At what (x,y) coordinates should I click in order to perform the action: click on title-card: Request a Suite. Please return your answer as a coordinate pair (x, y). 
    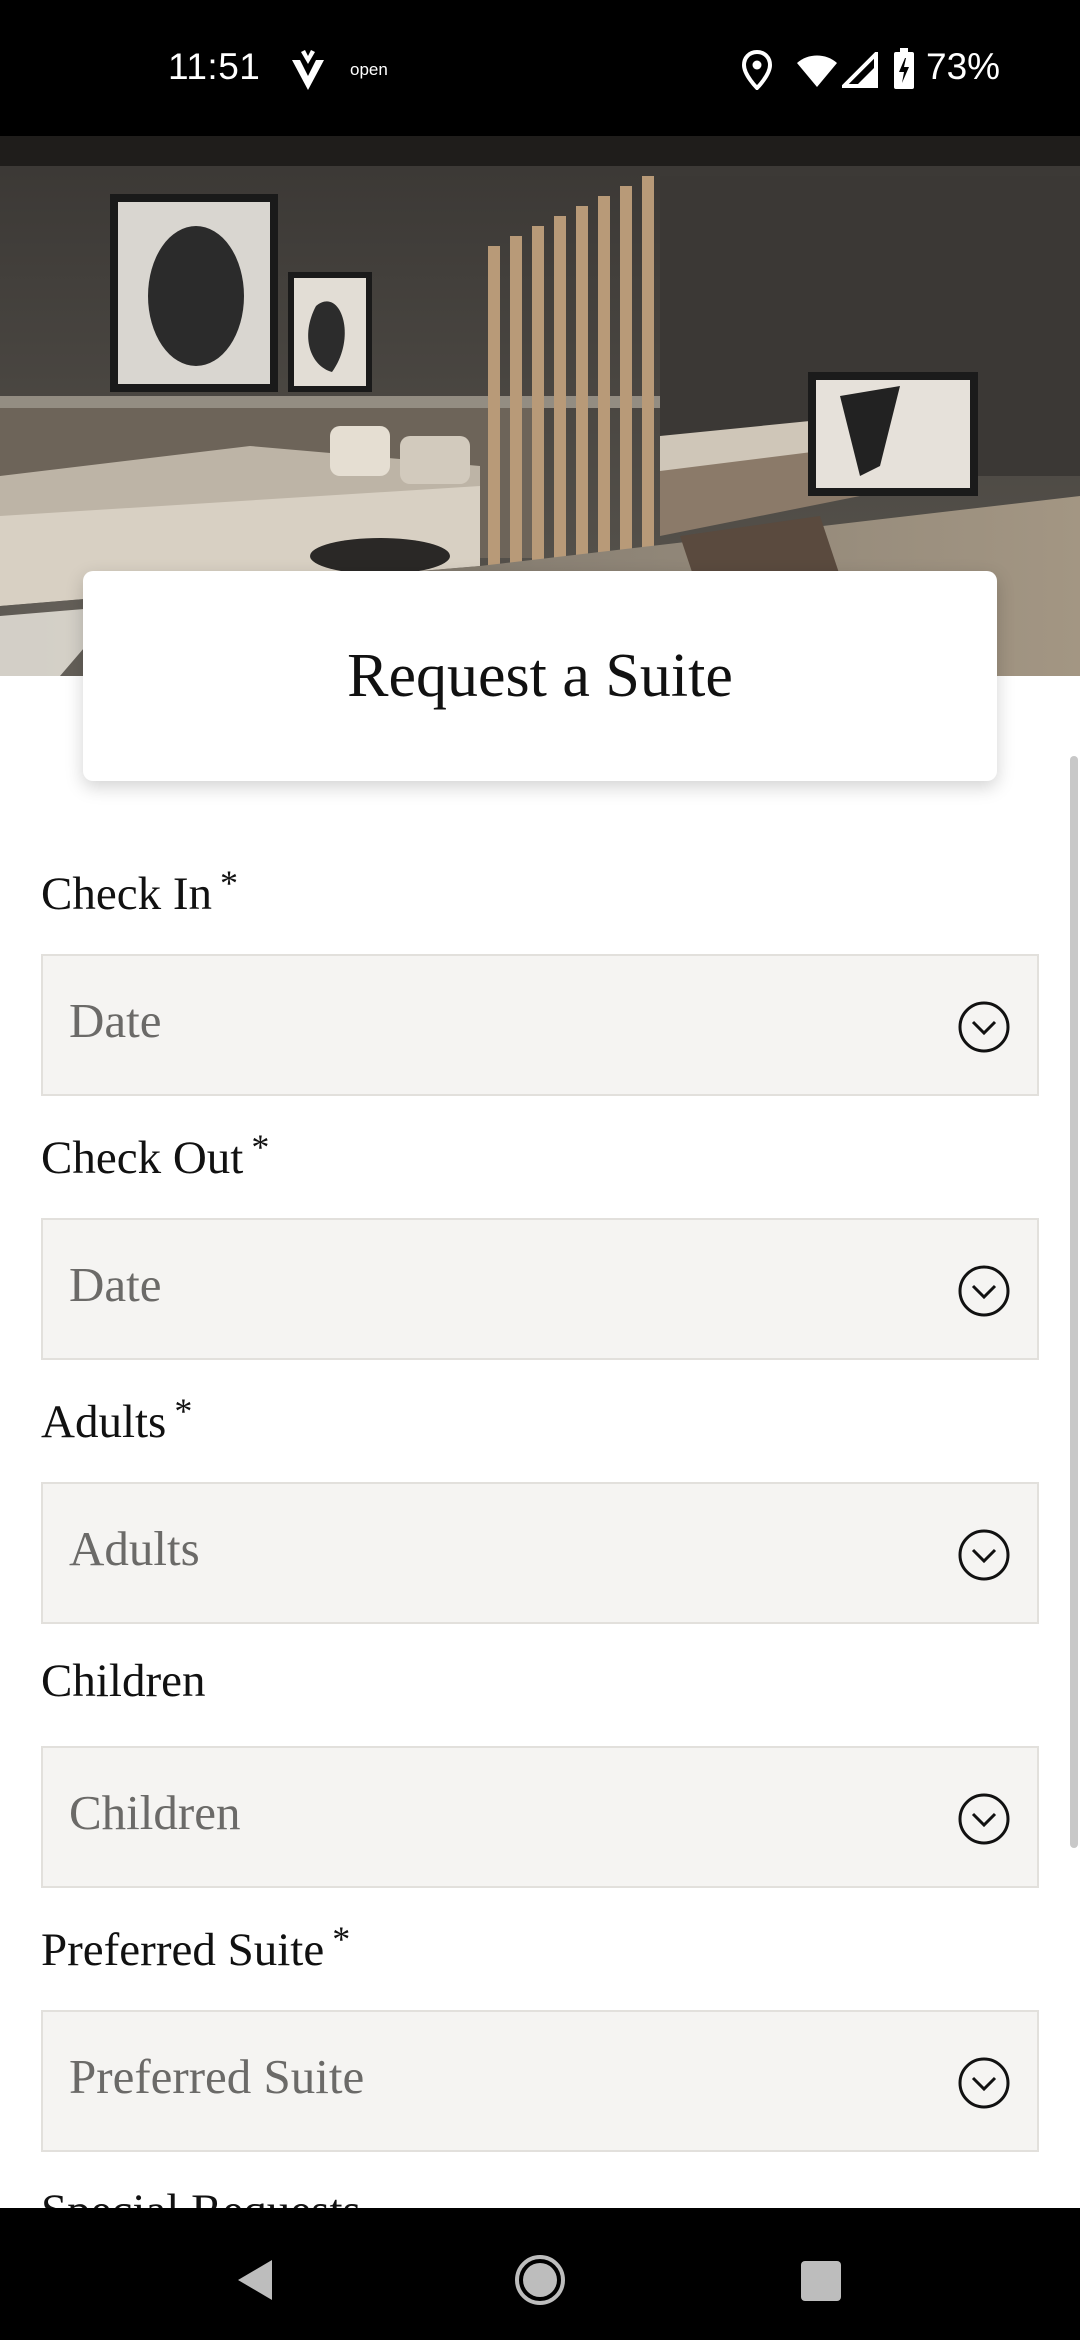
    Looking at the image, I should click on (540, 676).